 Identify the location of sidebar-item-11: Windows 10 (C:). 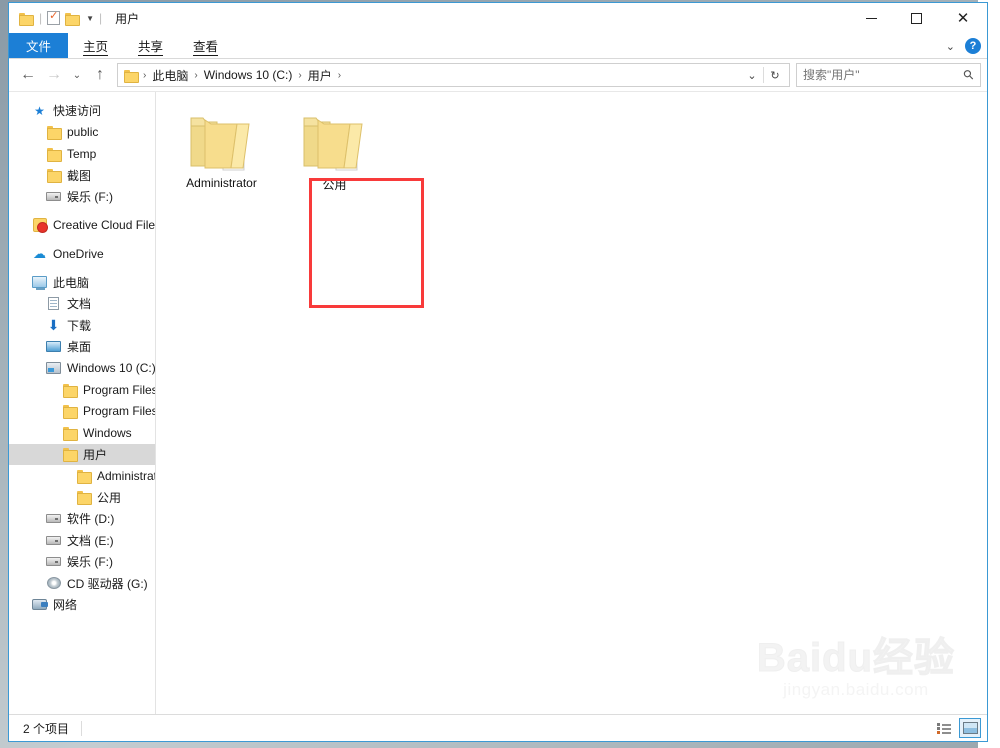
(82, 369).